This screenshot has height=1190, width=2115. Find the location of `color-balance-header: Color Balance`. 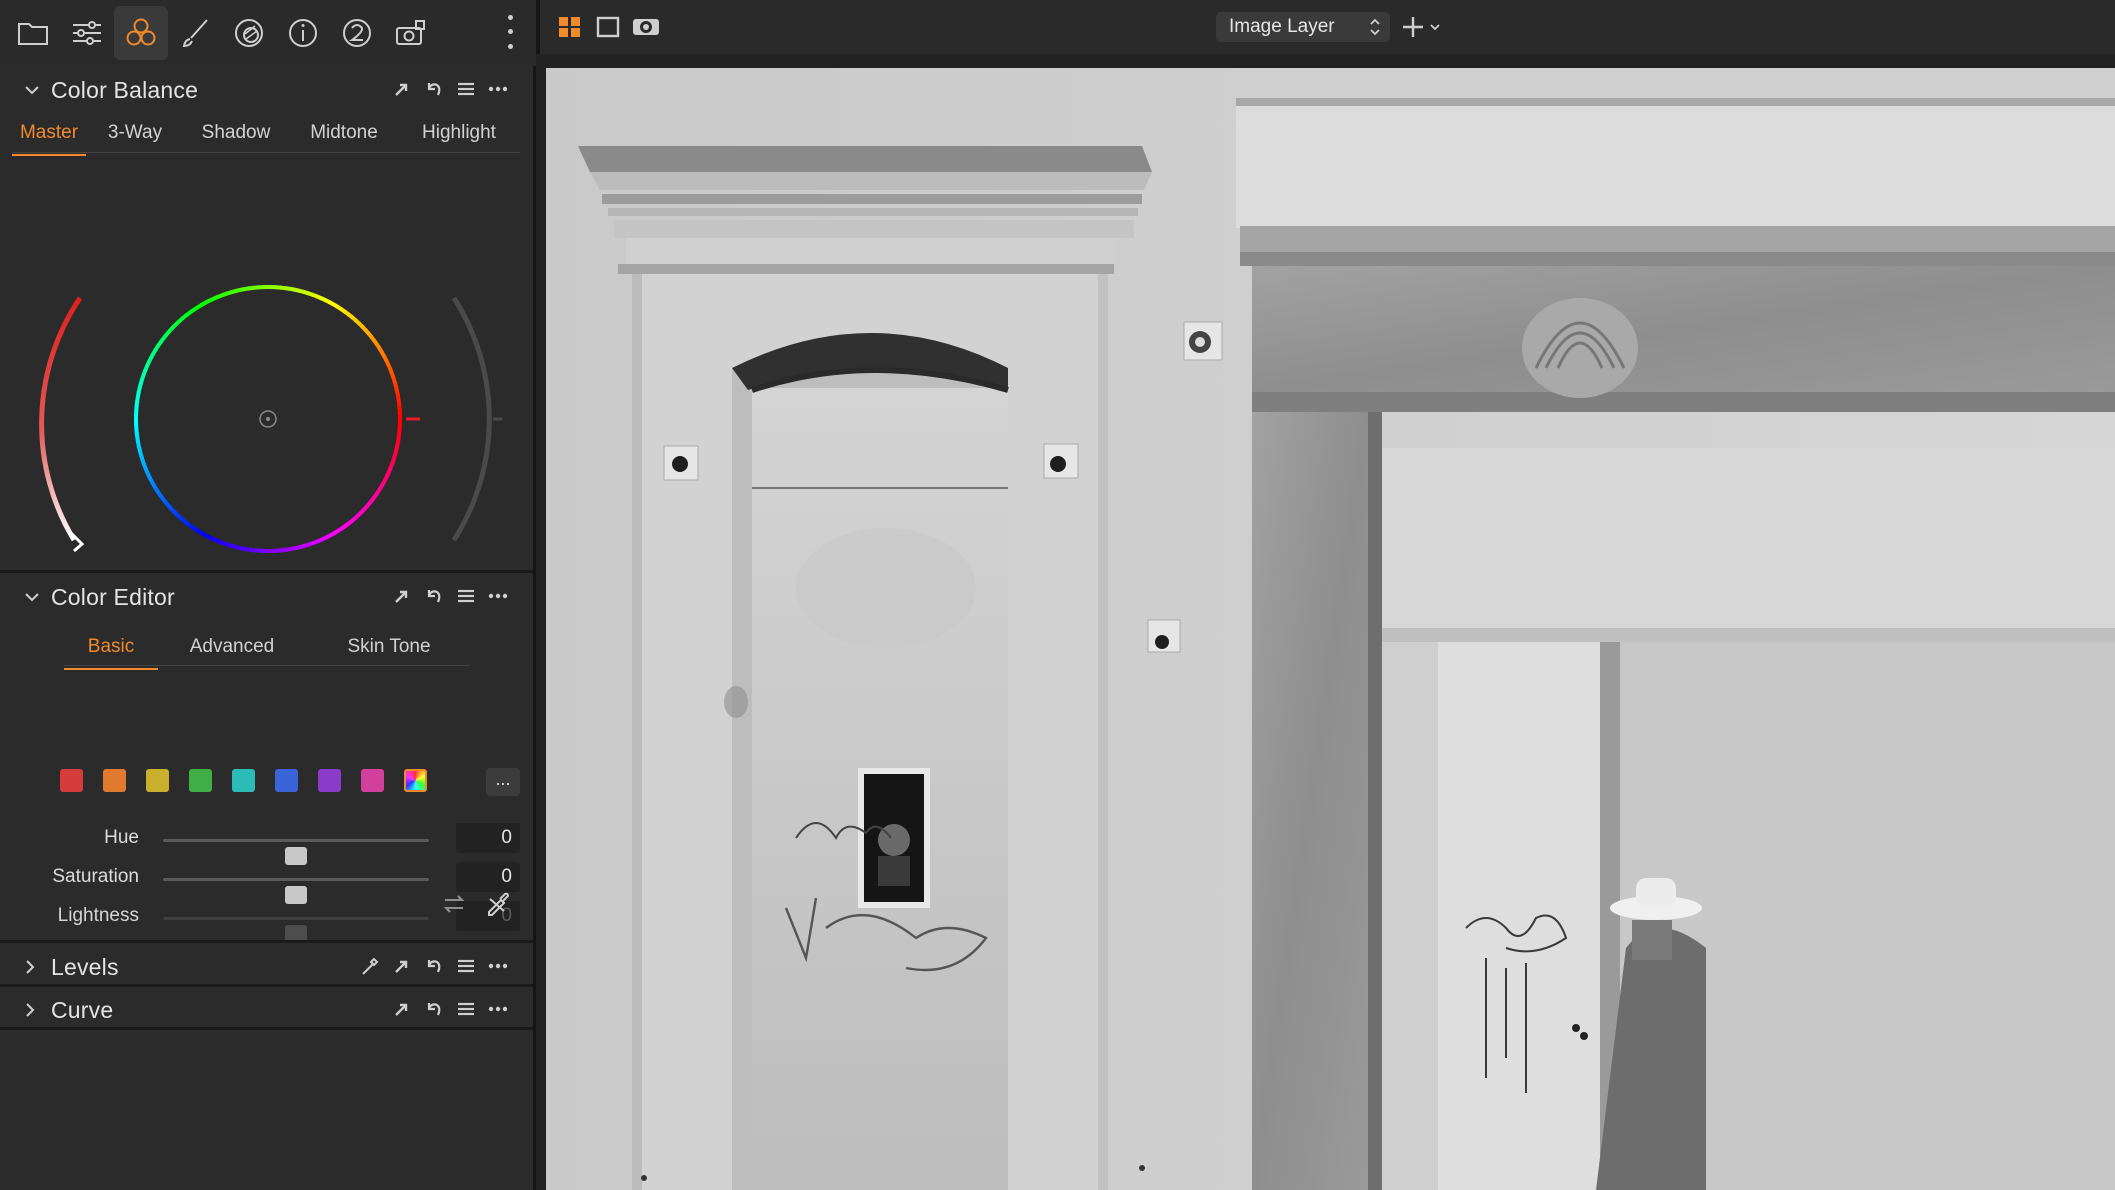

color-balance-header: Color Balance is located at coordinates (266, 90).